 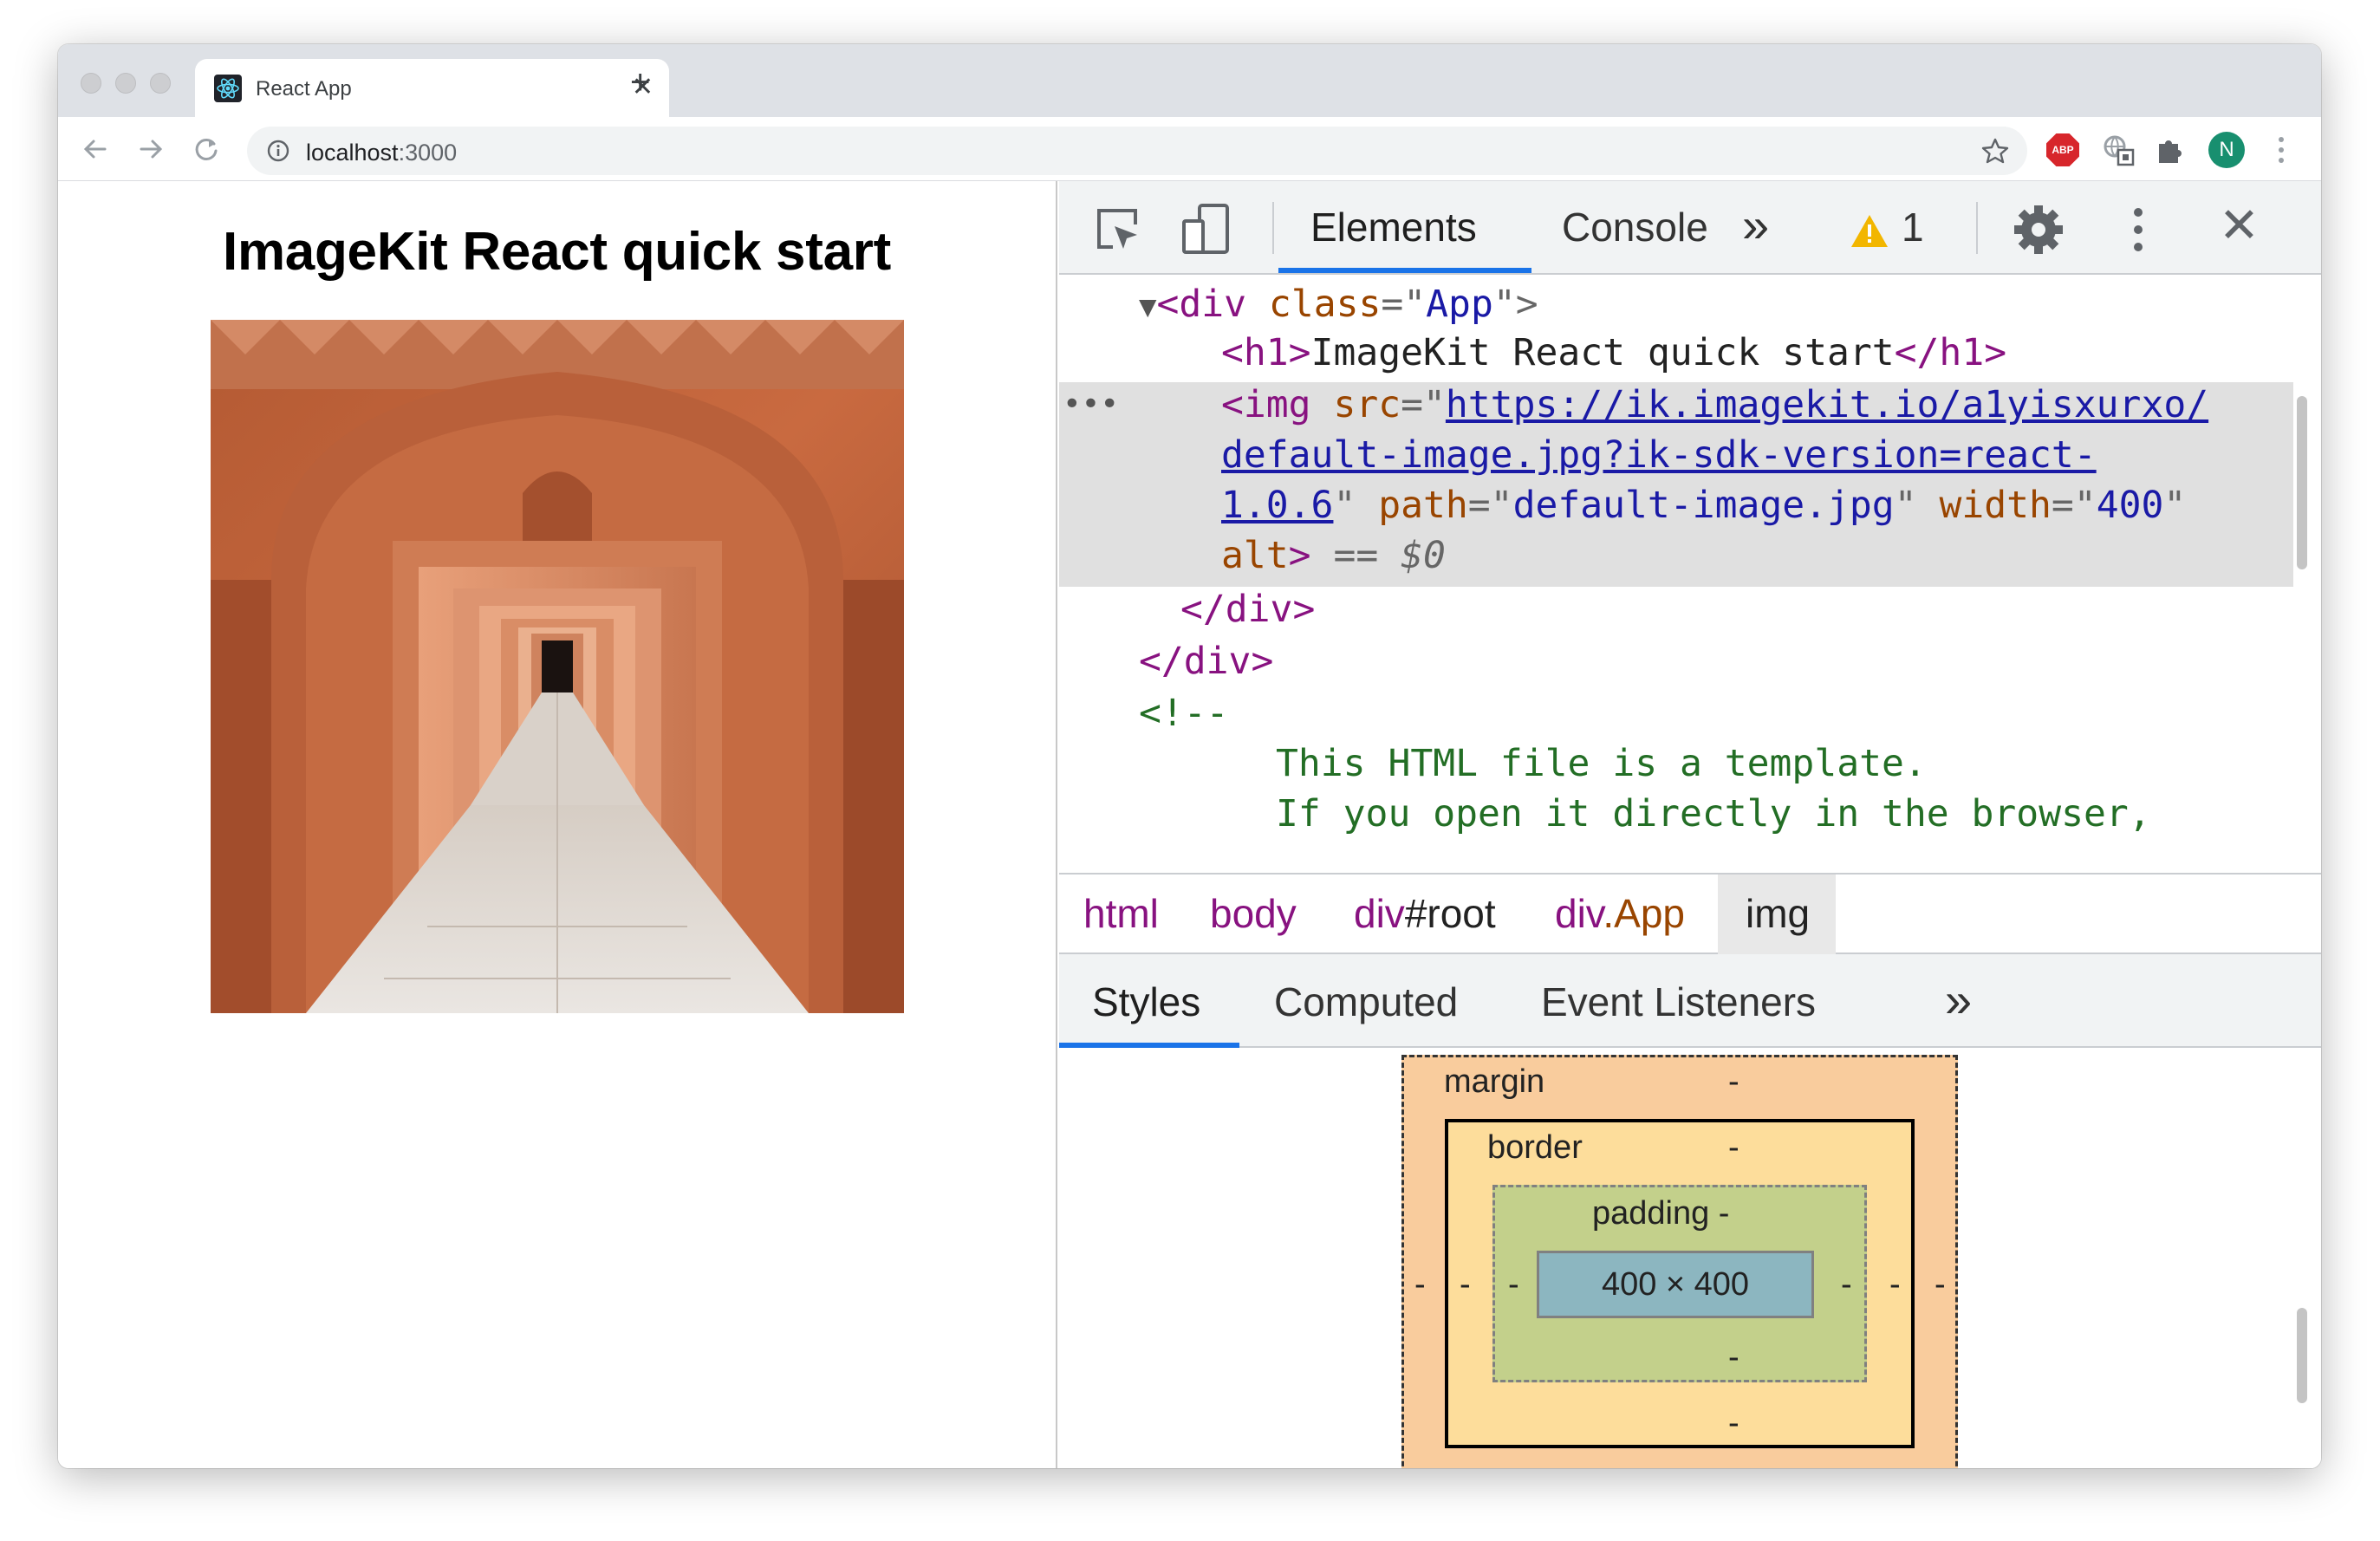 What do you see at coordinates (1613, 352) in the screenshot?
I see `dom-node-h1: <h1>ImageKit React quick start</h1>` at bounding box center [1613, 352].